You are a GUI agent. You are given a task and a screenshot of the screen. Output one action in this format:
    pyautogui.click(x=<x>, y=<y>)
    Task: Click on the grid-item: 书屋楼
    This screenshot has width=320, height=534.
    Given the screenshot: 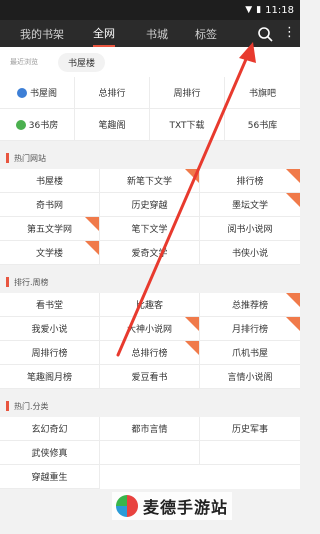 What is the action you would take?
    pyautogui.click(x=50, y=181)
    